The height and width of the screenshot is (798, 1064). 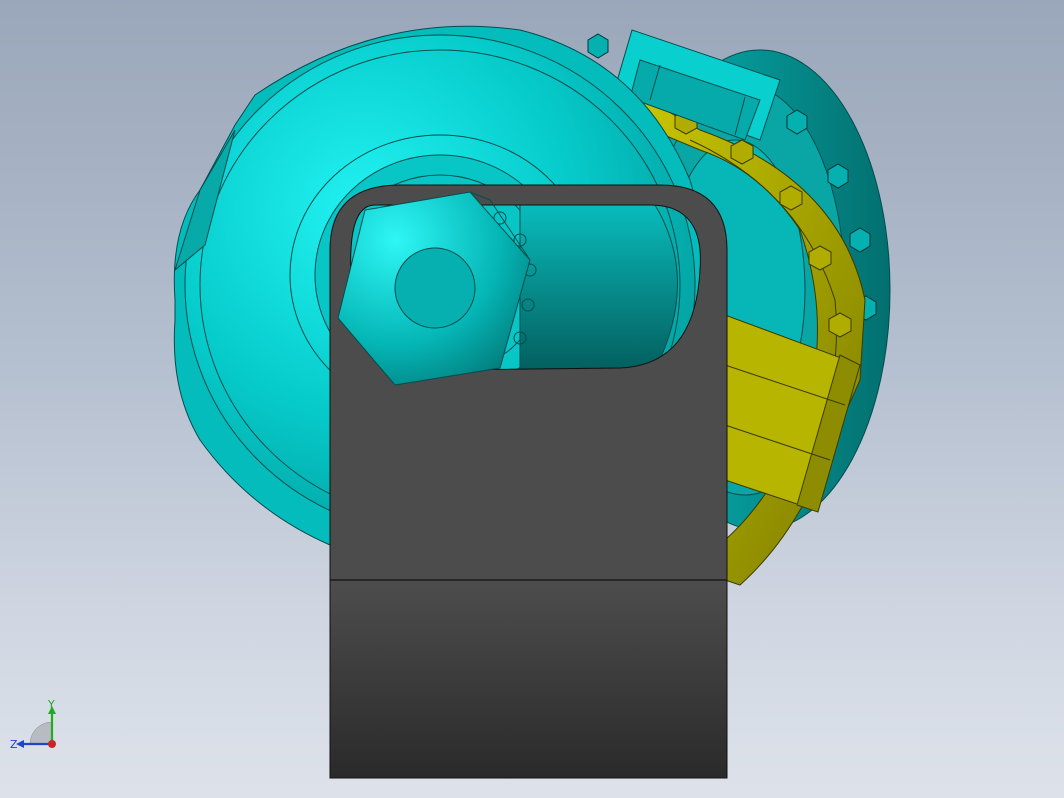 I want to click on orientation-triad: Y Z, so click(x=38, y=730).